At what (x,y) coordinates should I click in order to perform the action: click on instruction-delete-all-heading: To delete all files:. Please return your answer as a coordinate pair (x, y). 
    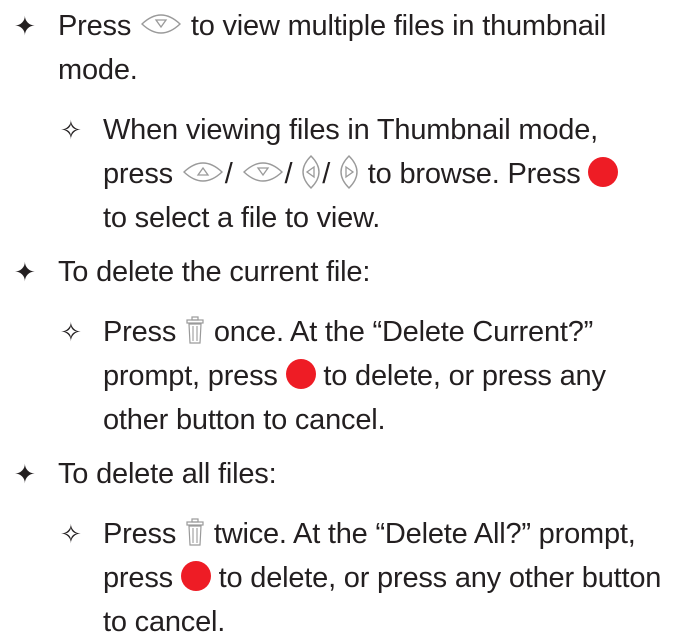
    Looking at the image, I should click on (167, 474).